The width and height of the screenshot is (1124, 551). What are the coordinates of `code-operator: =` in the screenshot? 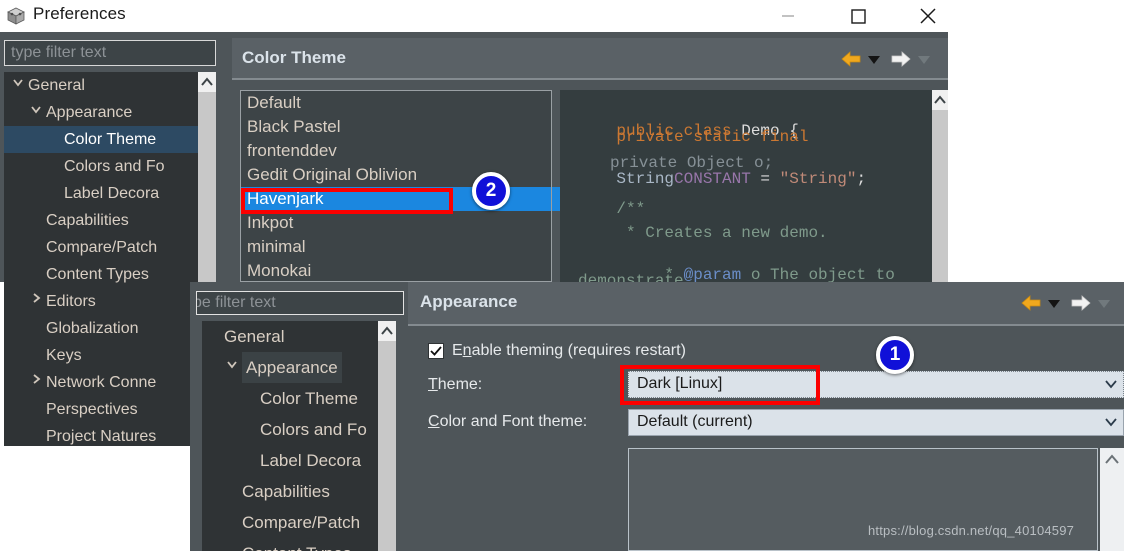 It's located at (765, 179).